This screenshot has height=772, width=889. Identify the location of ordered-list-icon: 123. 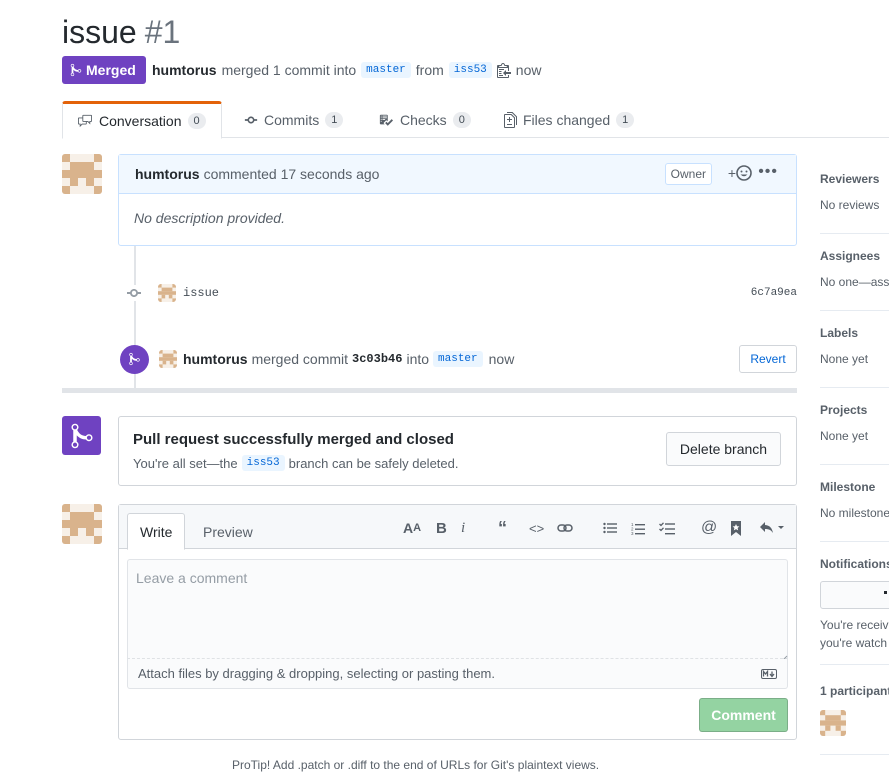
(638, 528).